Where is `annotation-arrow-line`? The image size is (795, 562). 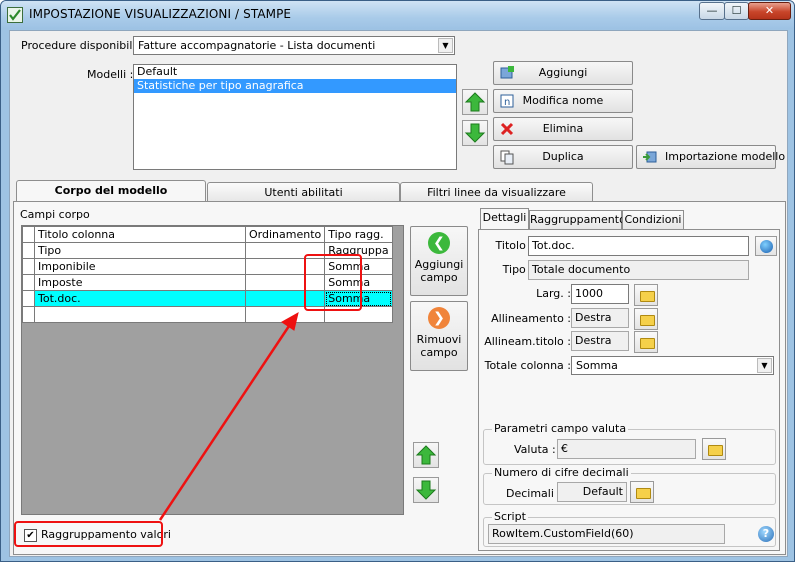 annotation-arrow-line is located at coordinates (224, 423).